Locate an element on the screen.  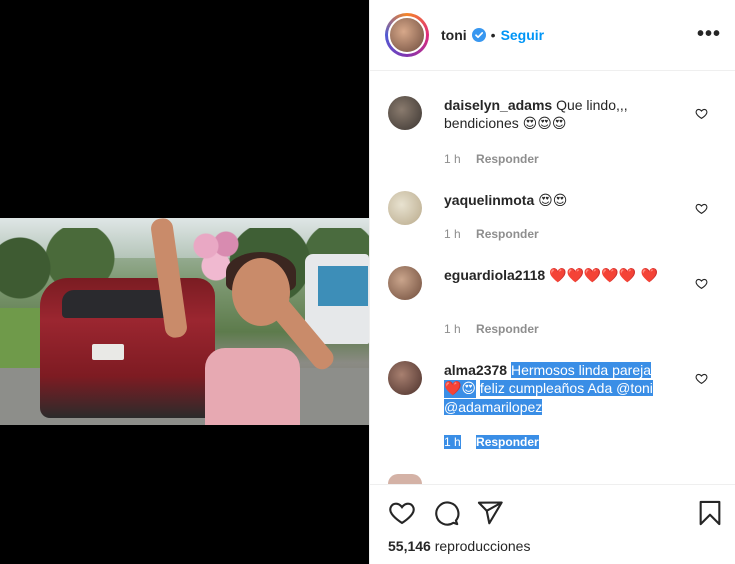
video-scene-face is located at coordinates (261, 292).